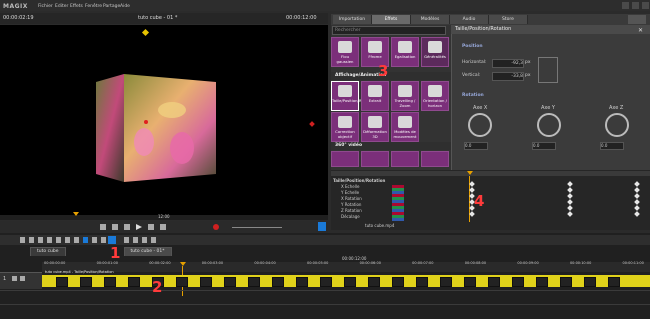  I want to click on timeline-tab-tuto-cube-01: tuto cube - 01*, so click(147, 251).